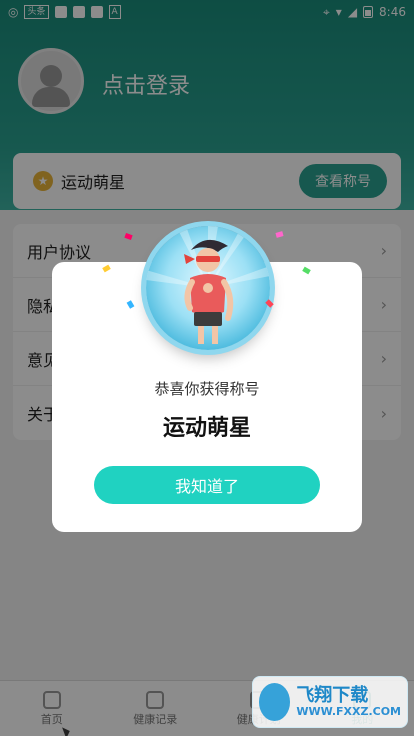 Image resolution: width=414 pixels, height=736 pixels. Describe the element at coordinates (275, 702) in the screenshot. I see `site-logo-icon` at that location.